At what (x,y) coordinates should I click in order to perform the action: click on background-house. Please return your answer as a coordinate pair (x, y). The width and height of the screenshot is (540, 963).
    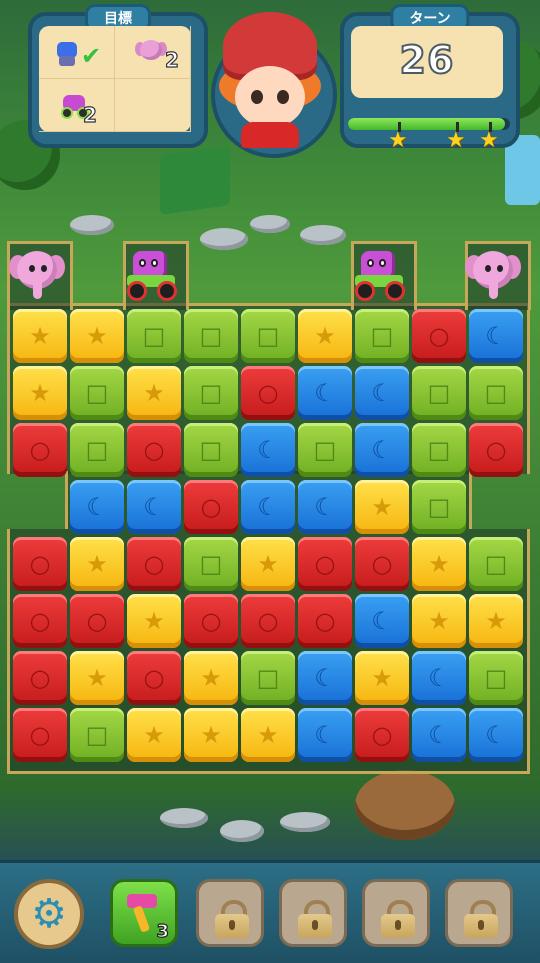
    Looking at the image, I should click on (195, 180).